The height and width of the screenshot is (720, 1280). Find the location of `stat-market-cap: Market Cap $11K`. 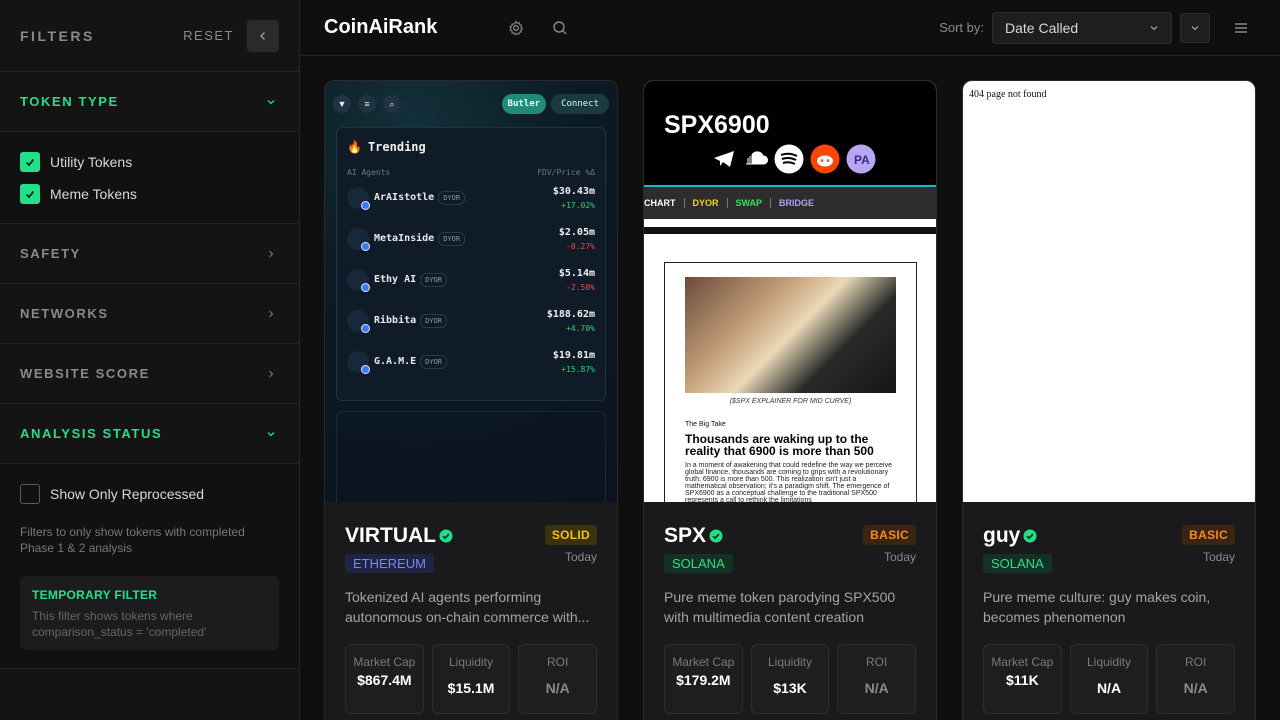

stat-market-cap: Market Cap $11K is located at coordinates (1022, 679).